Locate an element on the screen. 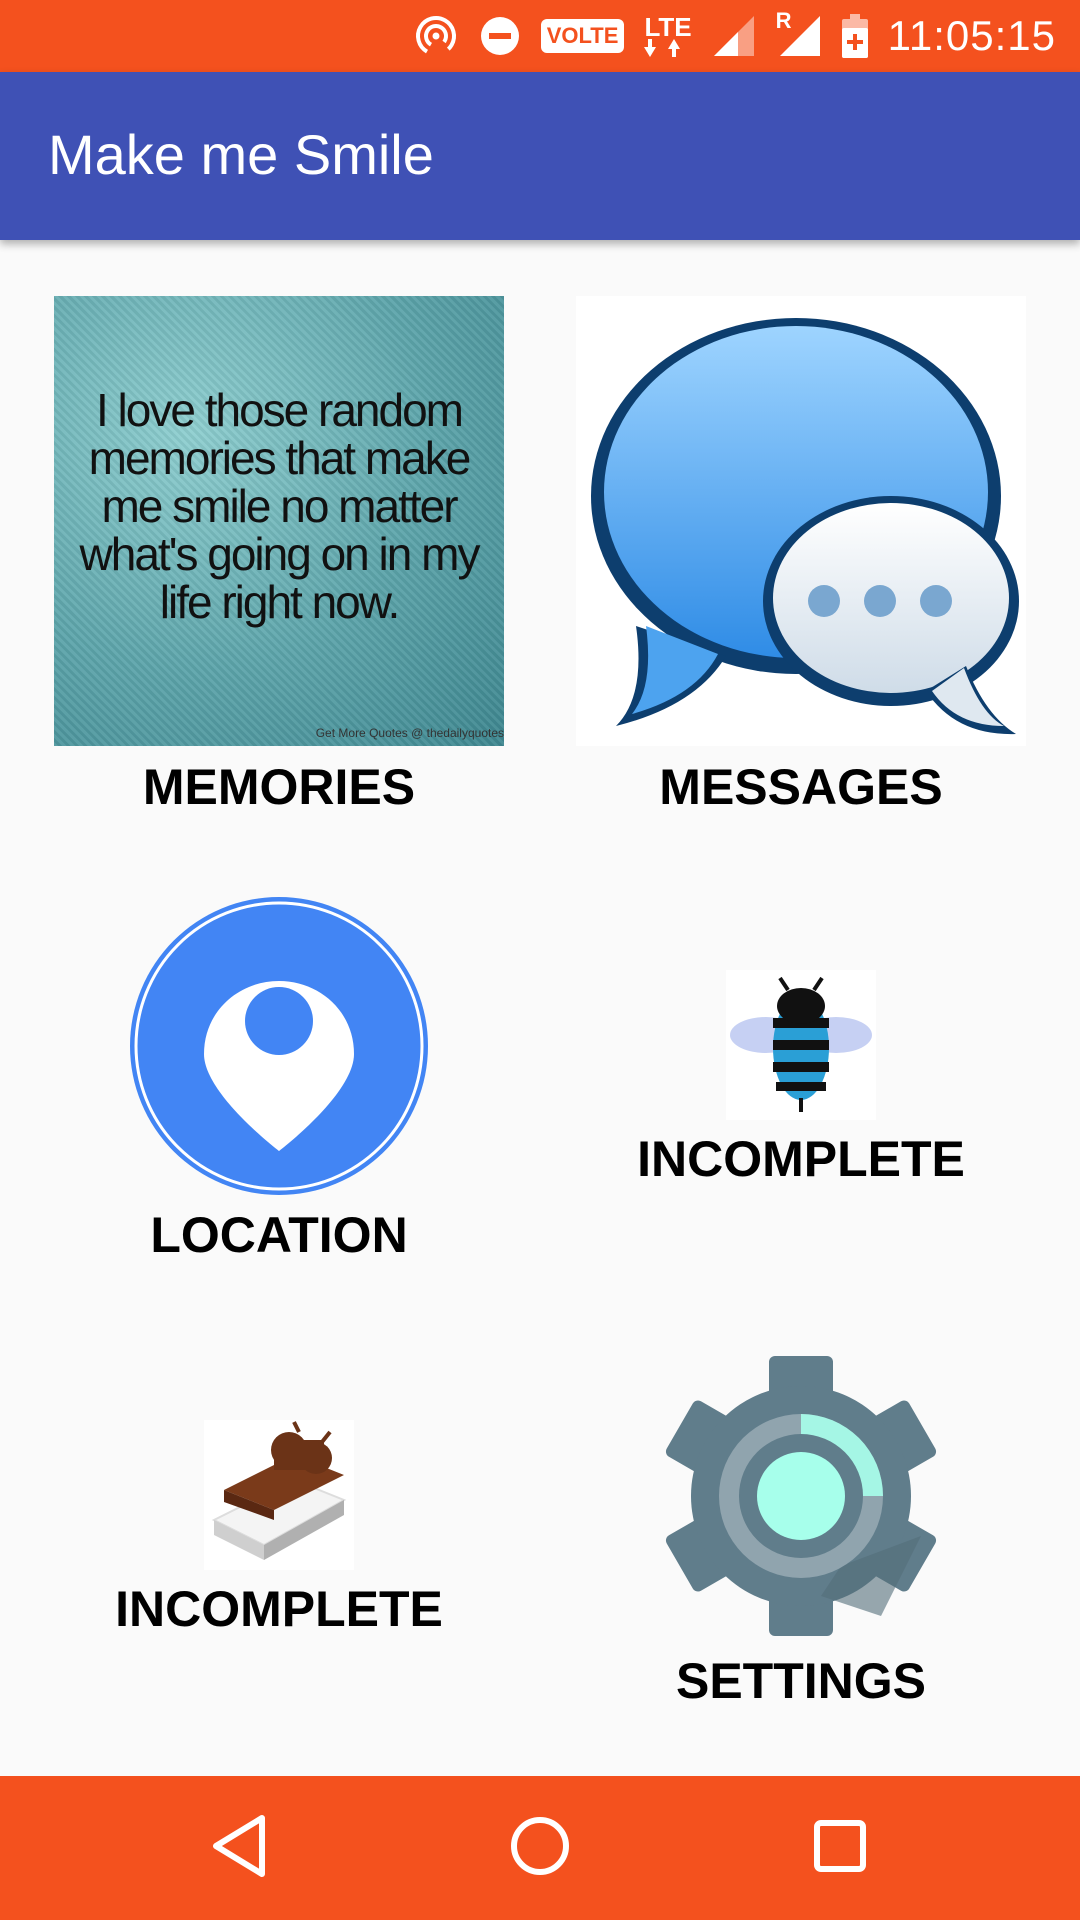 This screenshot has width=1080, height=1920. app-bar: Make me Smile is located at coordinates (540, 156).